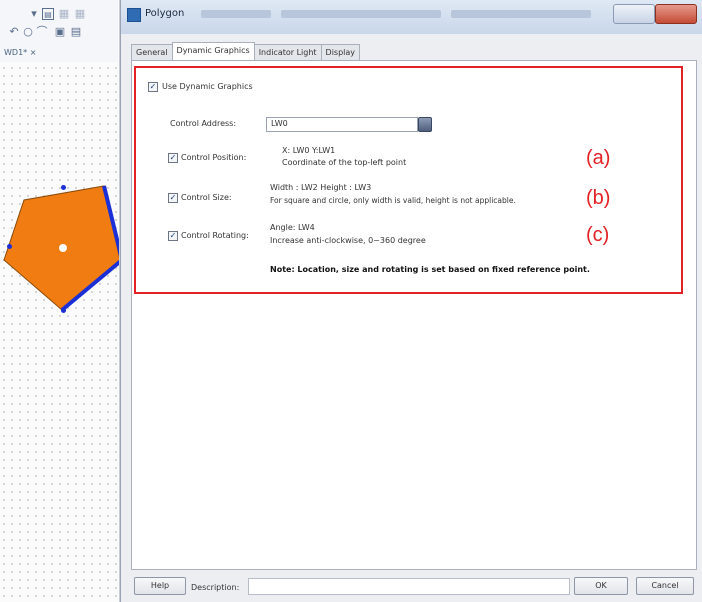 The width and height of the screenshot is (702, 602). I want to click on image-icon: ▣, so click(60, 32).